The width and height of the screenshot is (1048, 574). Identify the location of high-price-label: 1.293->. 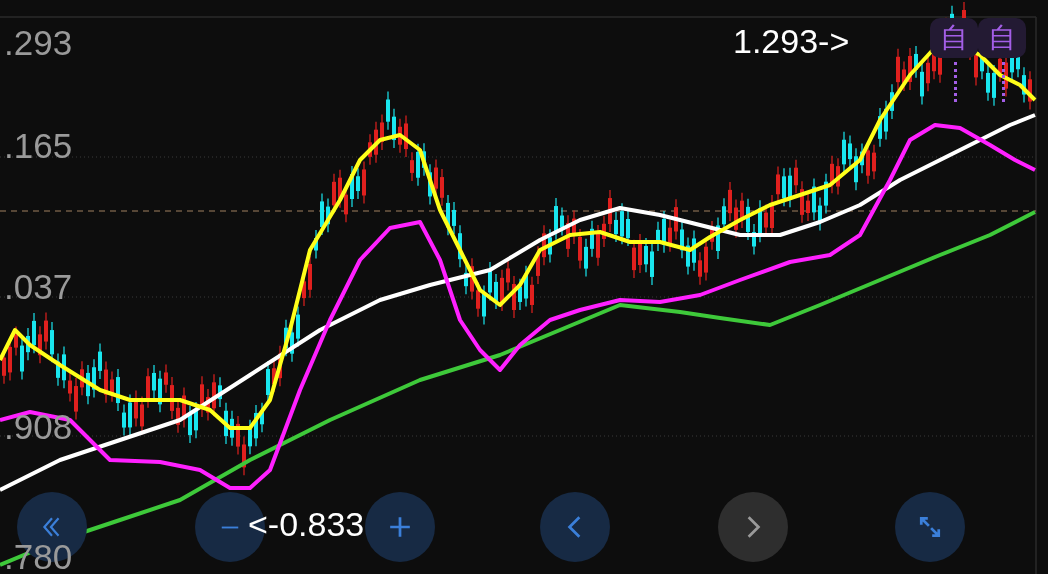
(791, 41).